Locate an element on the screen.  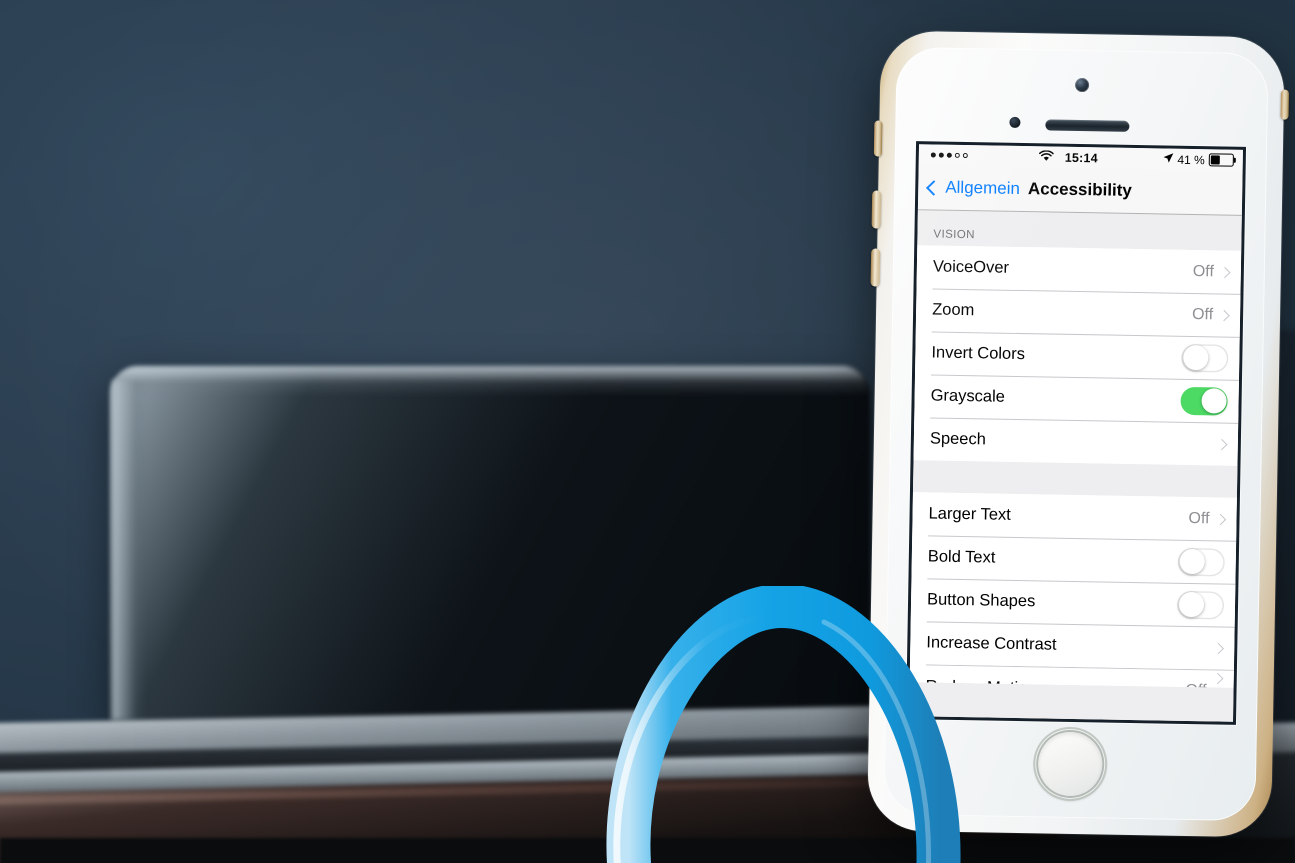
toggle-grayscale is located at coordinates (1204, 401).